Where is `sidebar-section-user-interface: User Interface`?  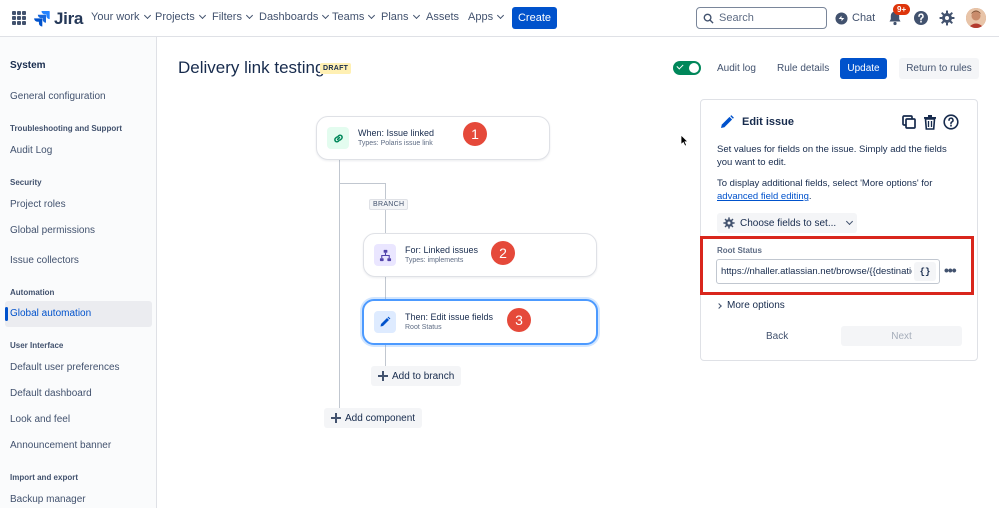 sidebar-section-user-interface: User Interface is located at coordinates (37, 345).